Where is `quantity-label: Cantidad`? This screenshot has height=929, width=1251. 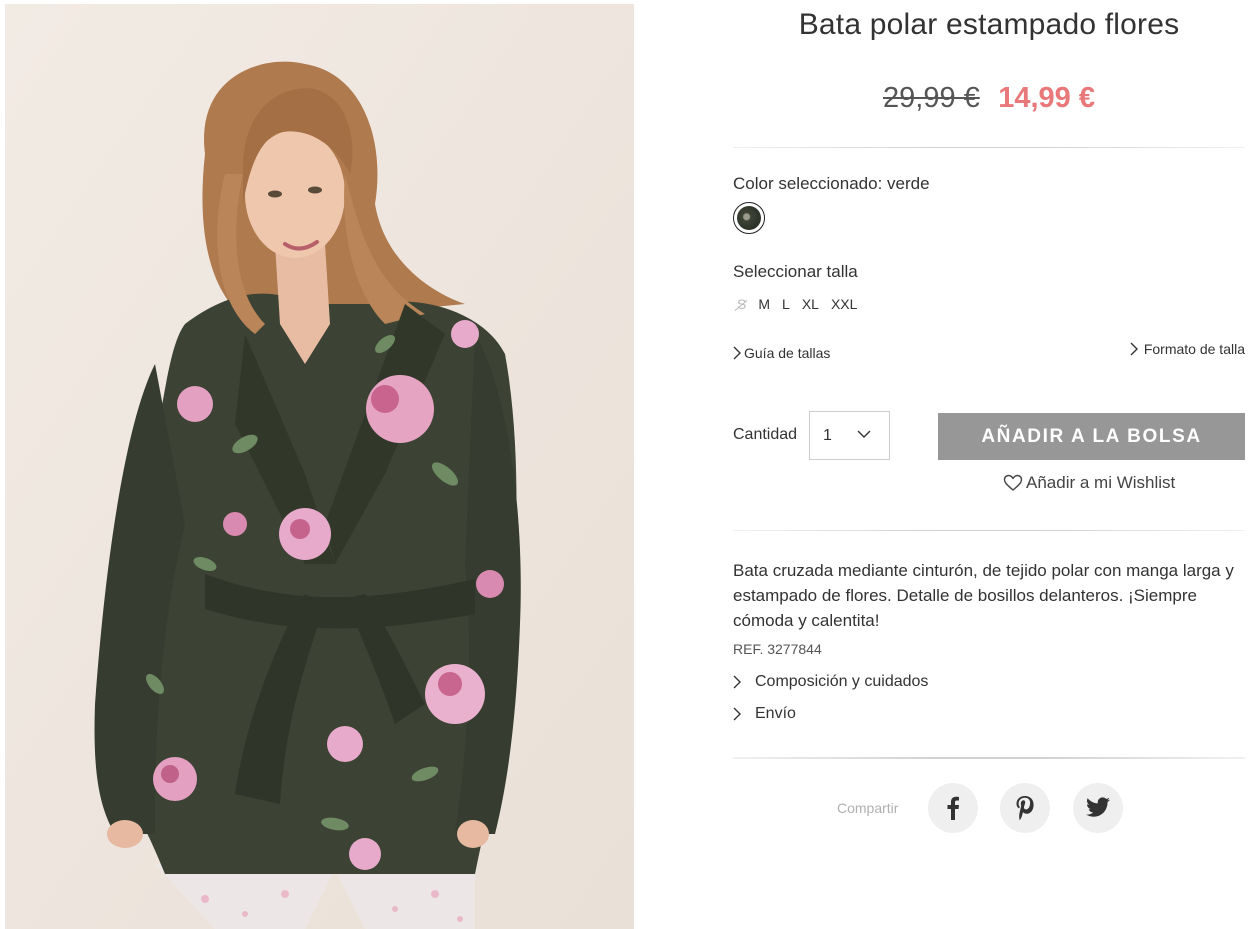 quantity-label: Cantidad is located at coordinates (765, 434).